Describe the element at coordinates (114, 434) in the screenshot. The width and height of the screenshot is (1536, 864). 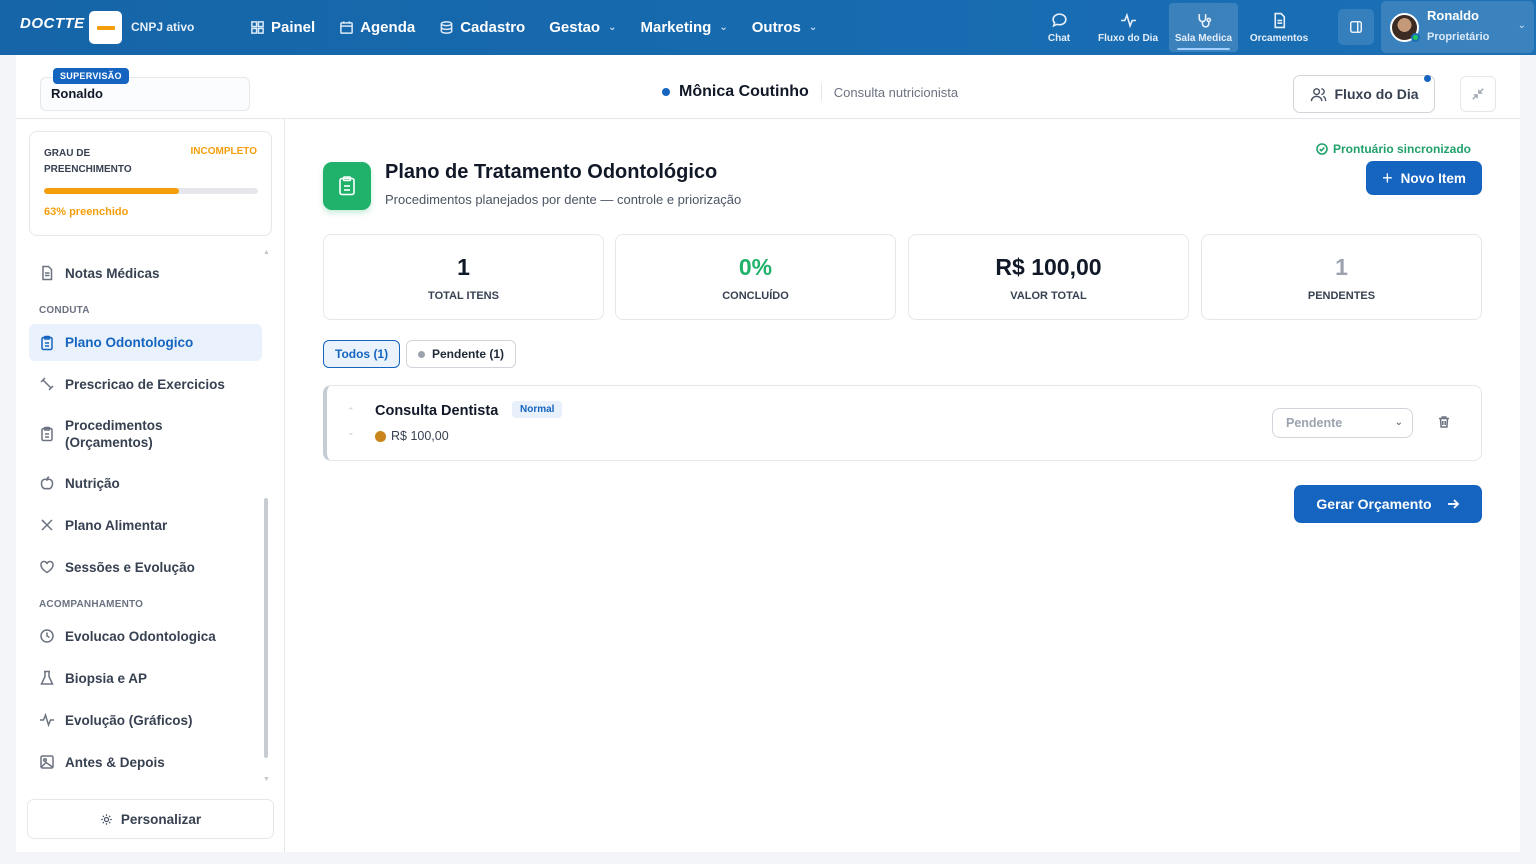
I see `sidebar-item-label: Procedimentos (Orçamentos)` at that location.